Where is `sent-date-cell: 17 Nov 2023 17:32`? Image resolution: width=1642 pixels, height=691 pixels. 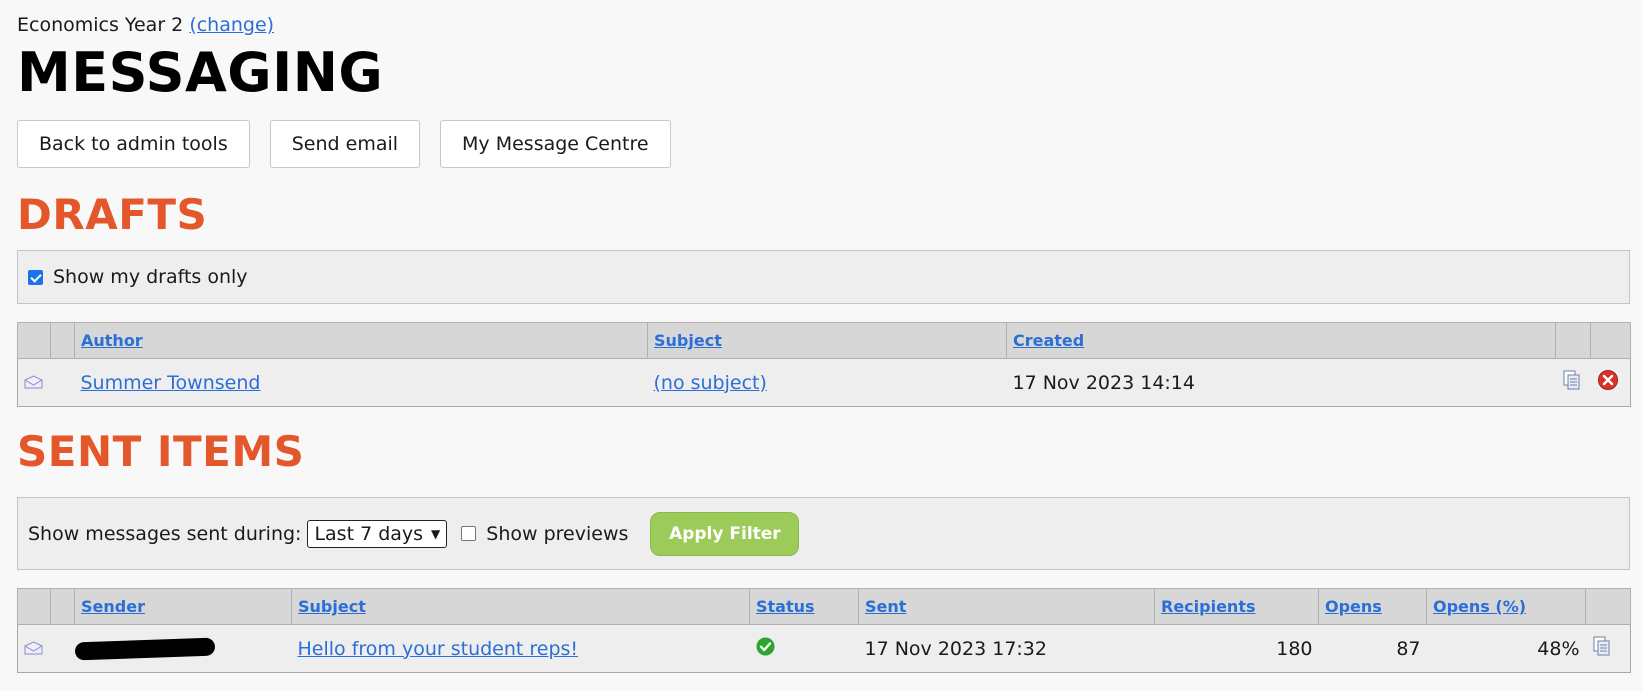
sent-date-cell: 17 Nov 2023 17:32 is located at coordinates (956, 648).